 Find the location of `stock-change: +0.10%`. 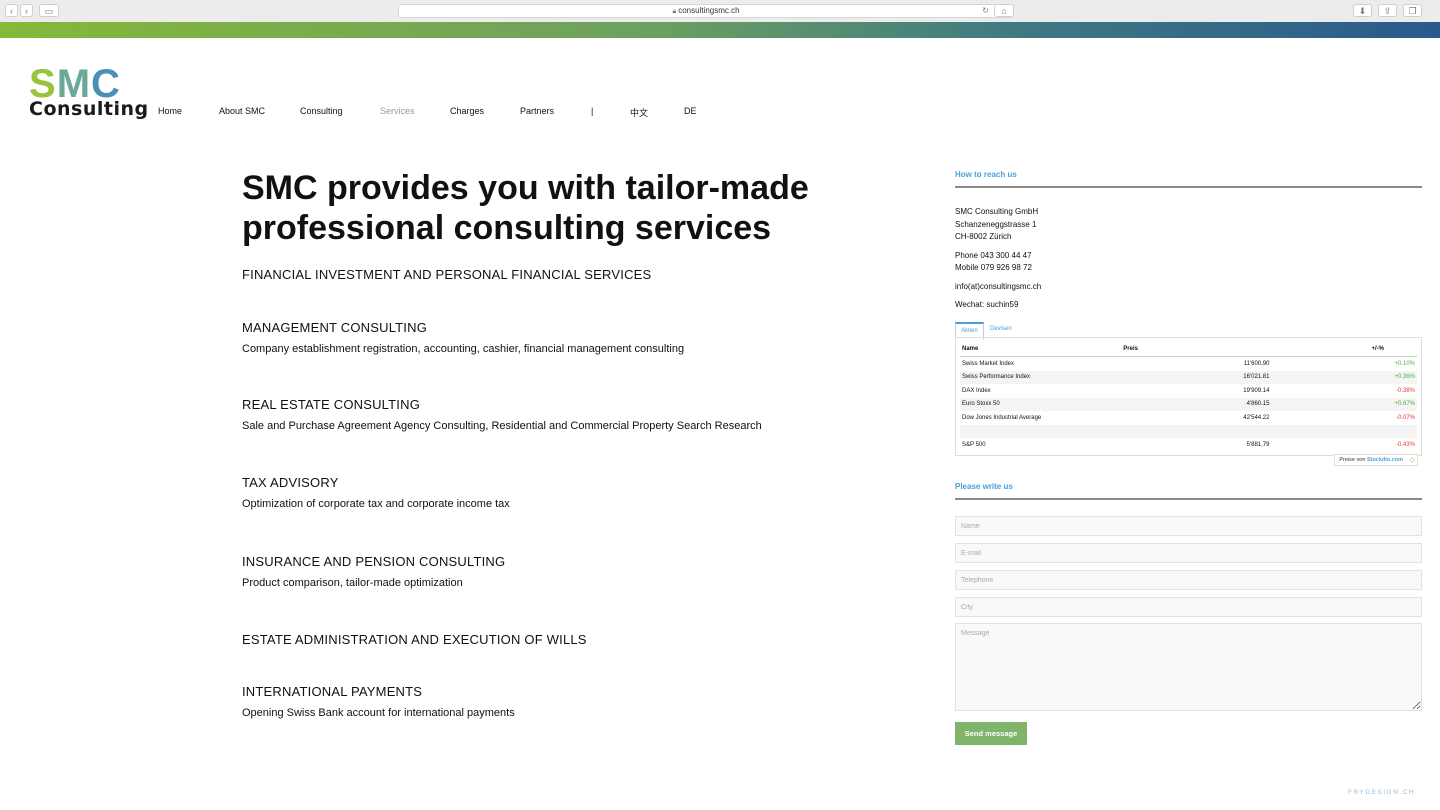

stock-change: +0.10% is located at coordinates (1404, 363).